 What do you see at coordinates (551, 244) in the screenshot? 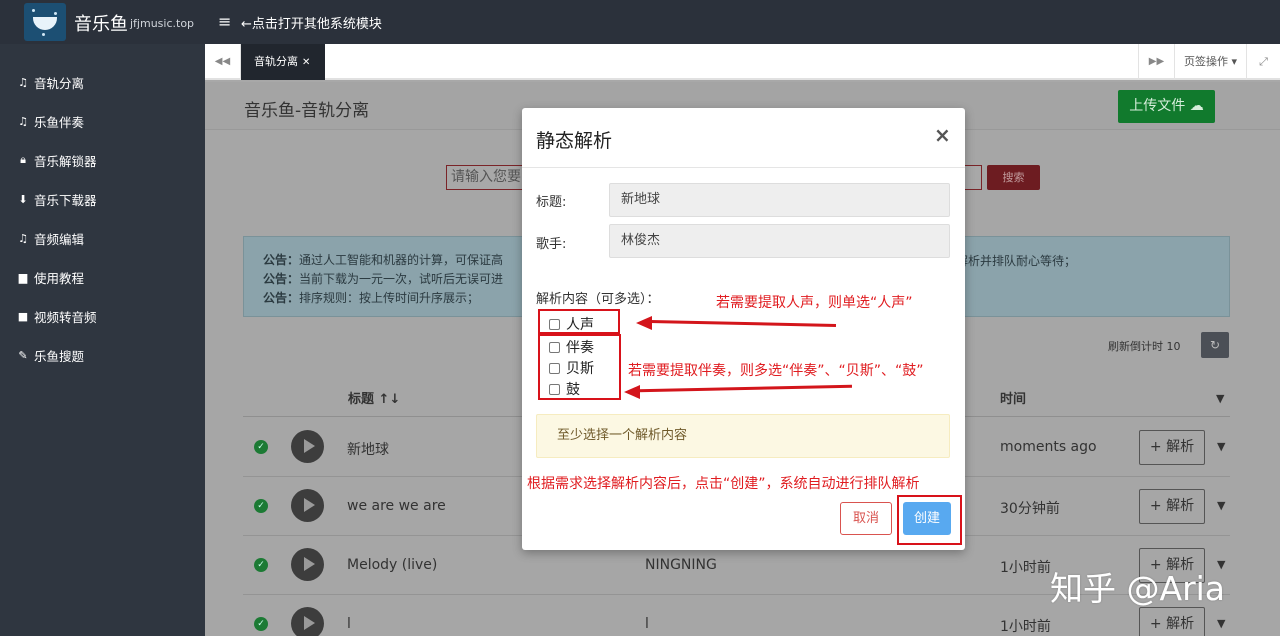
I see `artist-field-label: 歌手:` at bounding box center [551, 244].